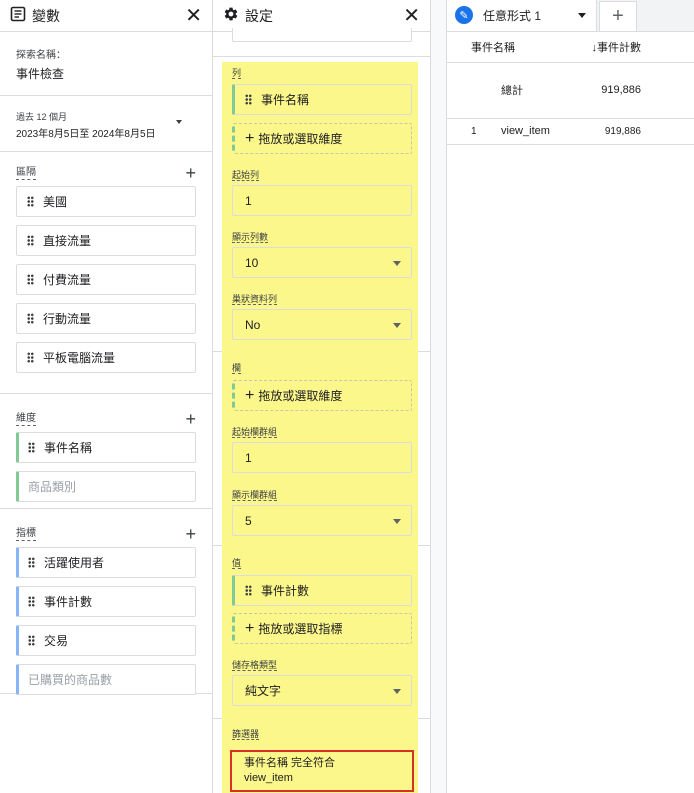 This screenshot has height=793, width=694. What do you see at coordinates (522, 15) in the screenshot?
I see `tab-freeform: ✎ 任意形式 1` at bounding box center [522, 15].